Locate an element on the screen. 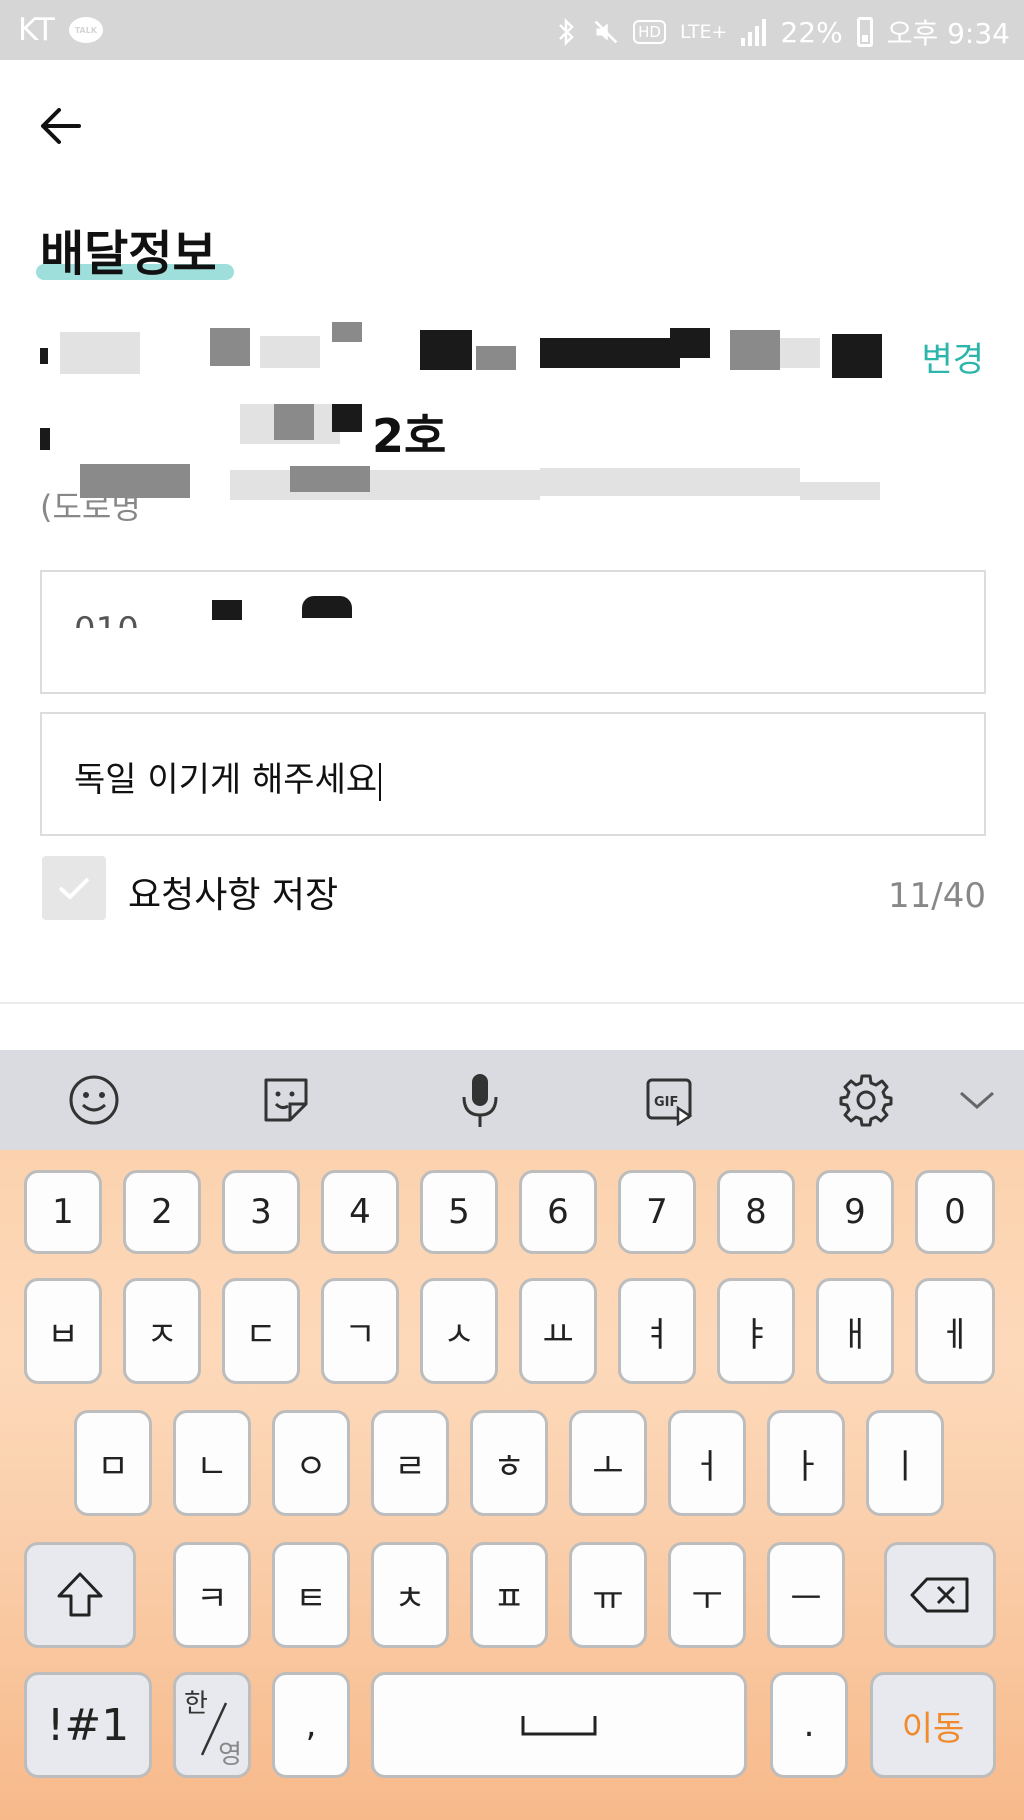 The height and width of the screenshot is (1820, 1024). sticker-button is located at coordinates (286, 1100).